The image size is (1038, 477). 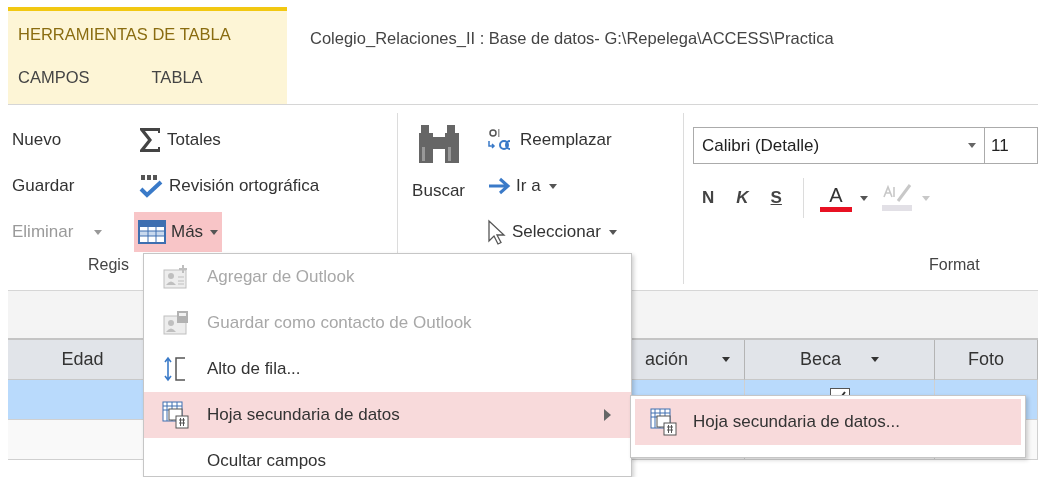 What do you see at coordinates (229, 186) in the screenshot?
I see `ribbon-button: Revisión ortográfica` at bounding box center [229, 186].